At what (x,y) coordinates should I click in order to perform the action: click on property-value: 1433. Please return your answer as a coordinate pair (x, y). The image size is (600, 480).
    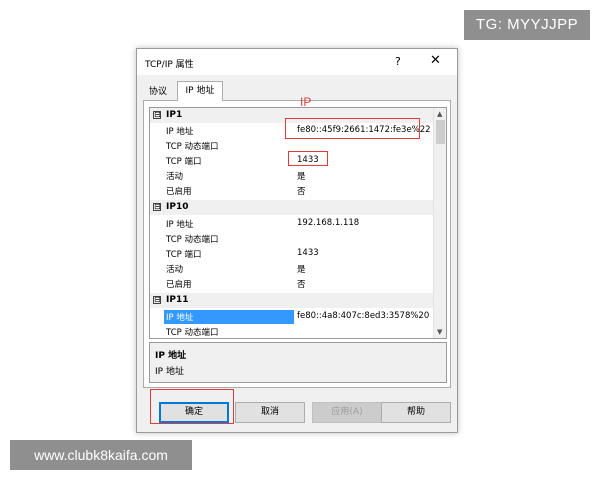
    Looking at the image, I should click on (364, 254).